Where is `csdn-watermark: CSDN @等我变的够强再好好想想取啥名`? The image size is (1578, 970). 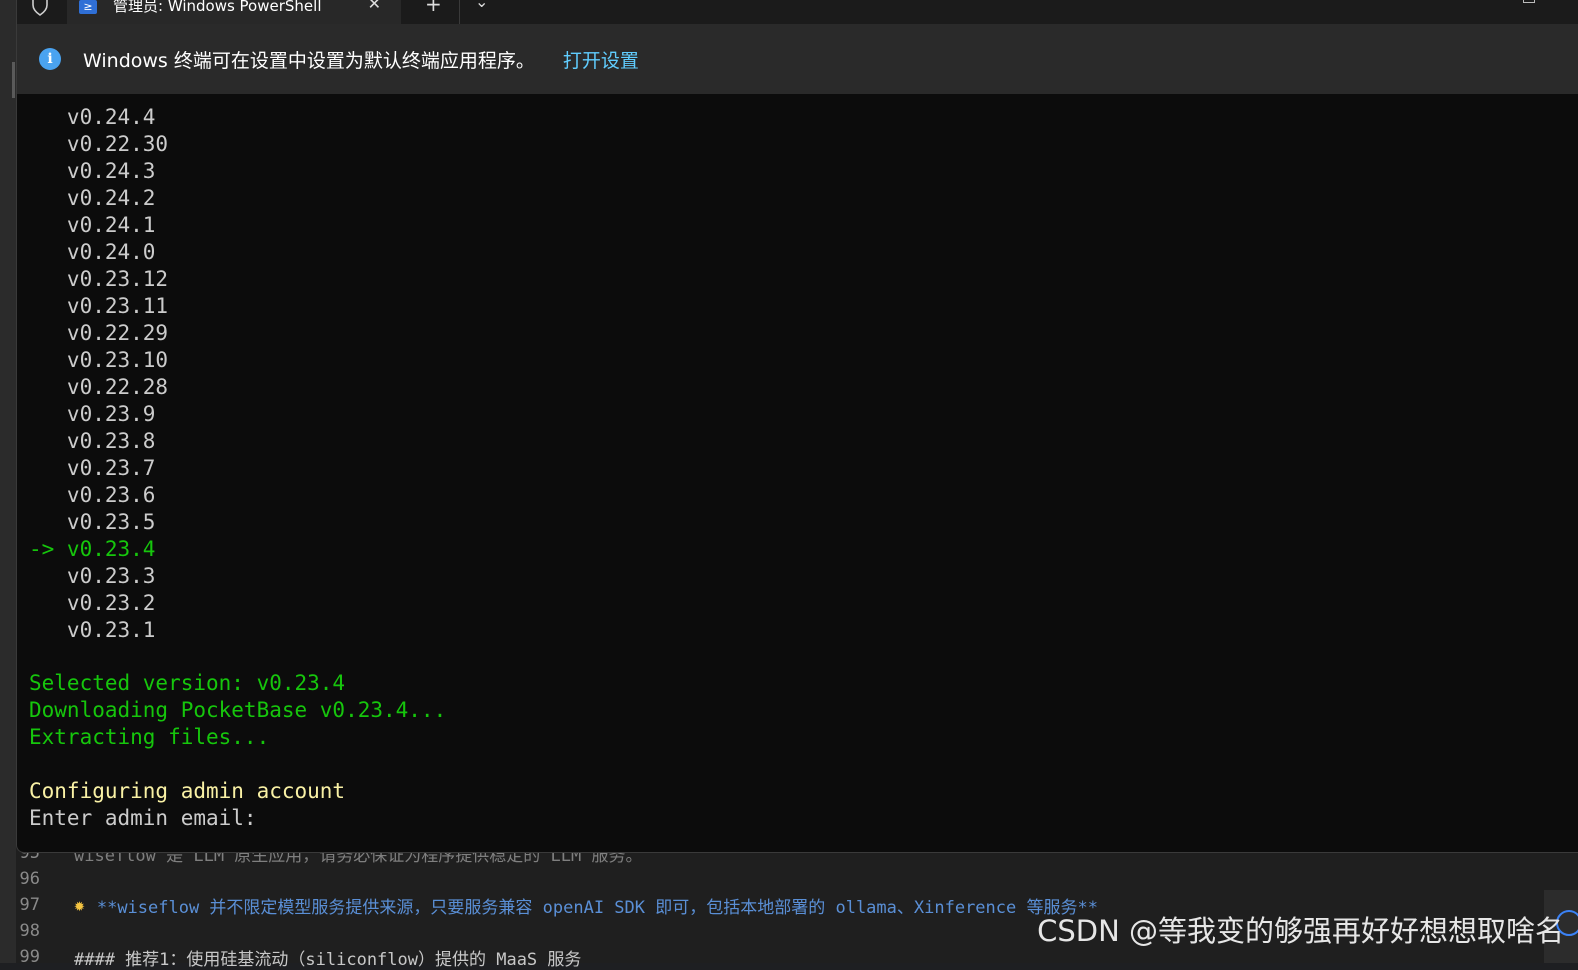 csdn-watermark: CSDN @等我变的够强再好好想想取啥名 is located at coordinates (1300, 931).